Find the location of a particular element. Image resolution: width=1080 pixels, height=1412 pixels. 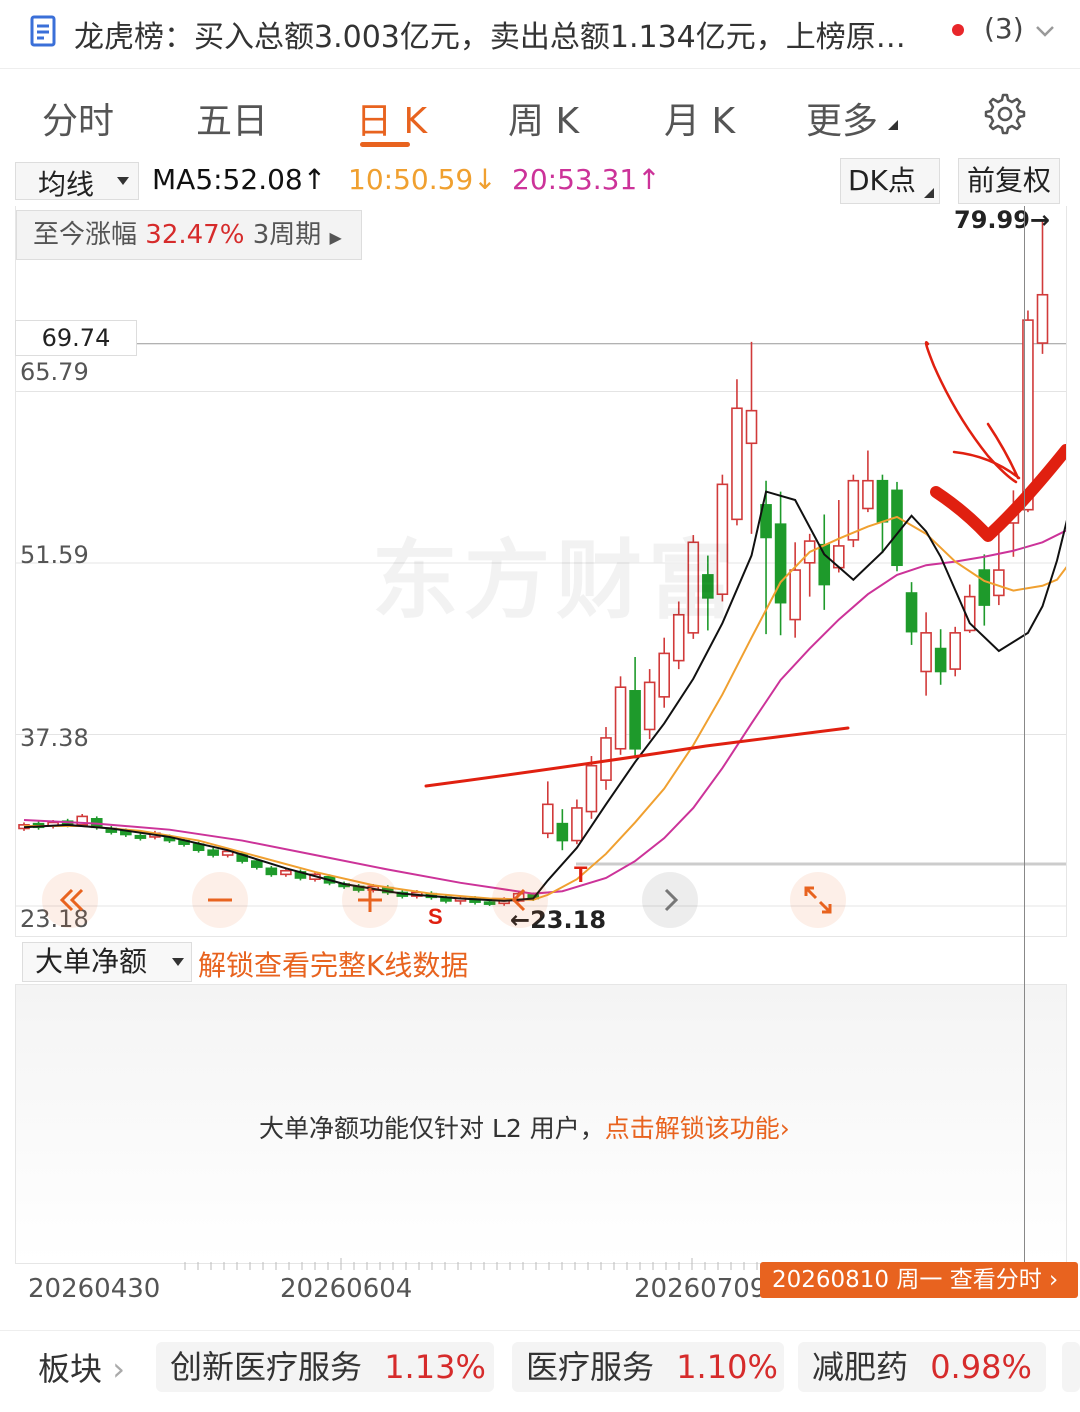

plus-icon is located at coordinates (370, 900).